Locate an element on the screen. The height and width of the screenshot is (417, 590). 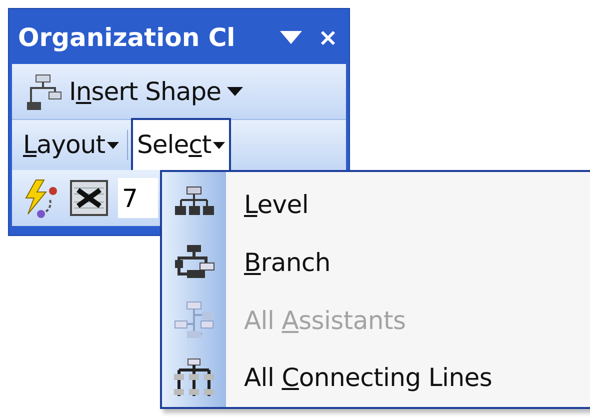
fit-text-button is located at coordinates (89, 198).